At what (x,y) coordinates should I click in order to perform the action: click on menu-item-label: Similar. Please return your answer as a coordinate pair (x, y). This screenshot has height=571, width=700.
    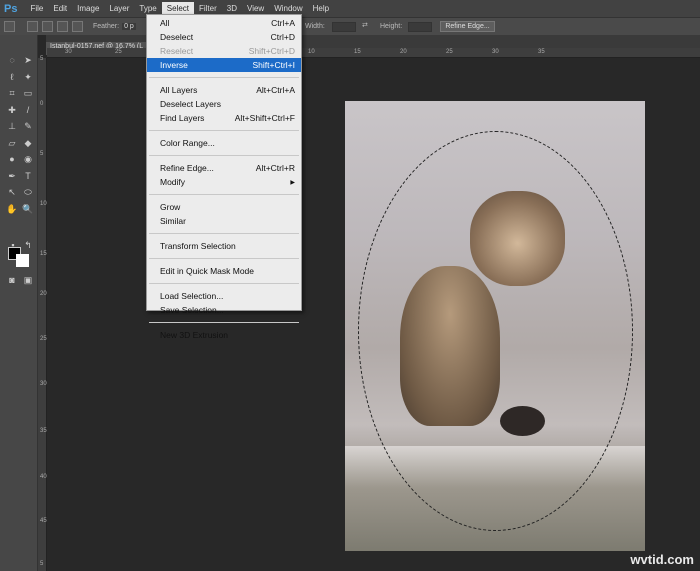
    Looking at the image, I should click on (173, 221).